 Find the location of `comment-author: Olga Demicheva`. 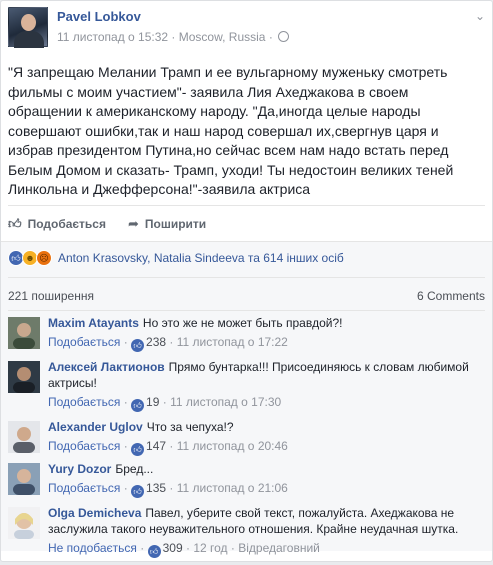

comment-author: Olga Demicheva is located at coordinates (94, 513).